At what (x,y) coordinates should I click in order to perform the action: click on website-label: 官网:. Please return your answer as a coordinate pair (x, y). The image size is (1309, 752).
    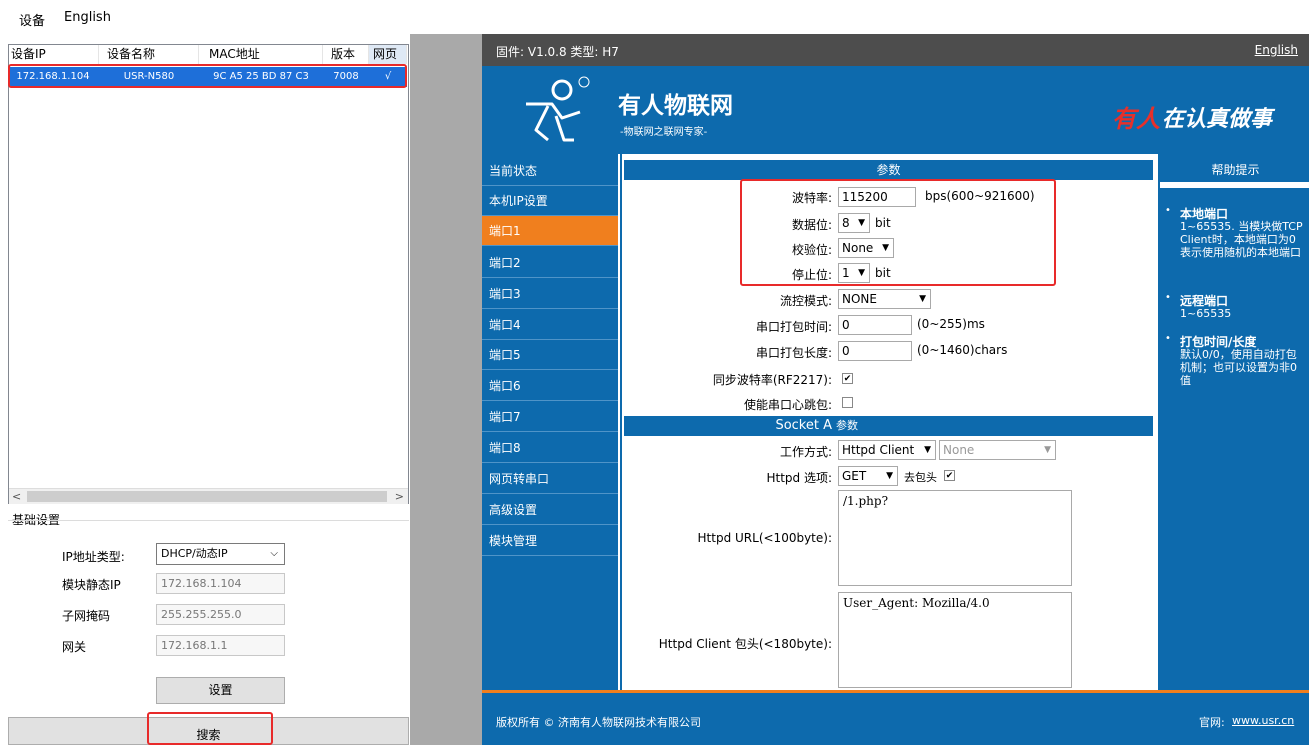
    Looking at the image, I should click on (1212, 722).